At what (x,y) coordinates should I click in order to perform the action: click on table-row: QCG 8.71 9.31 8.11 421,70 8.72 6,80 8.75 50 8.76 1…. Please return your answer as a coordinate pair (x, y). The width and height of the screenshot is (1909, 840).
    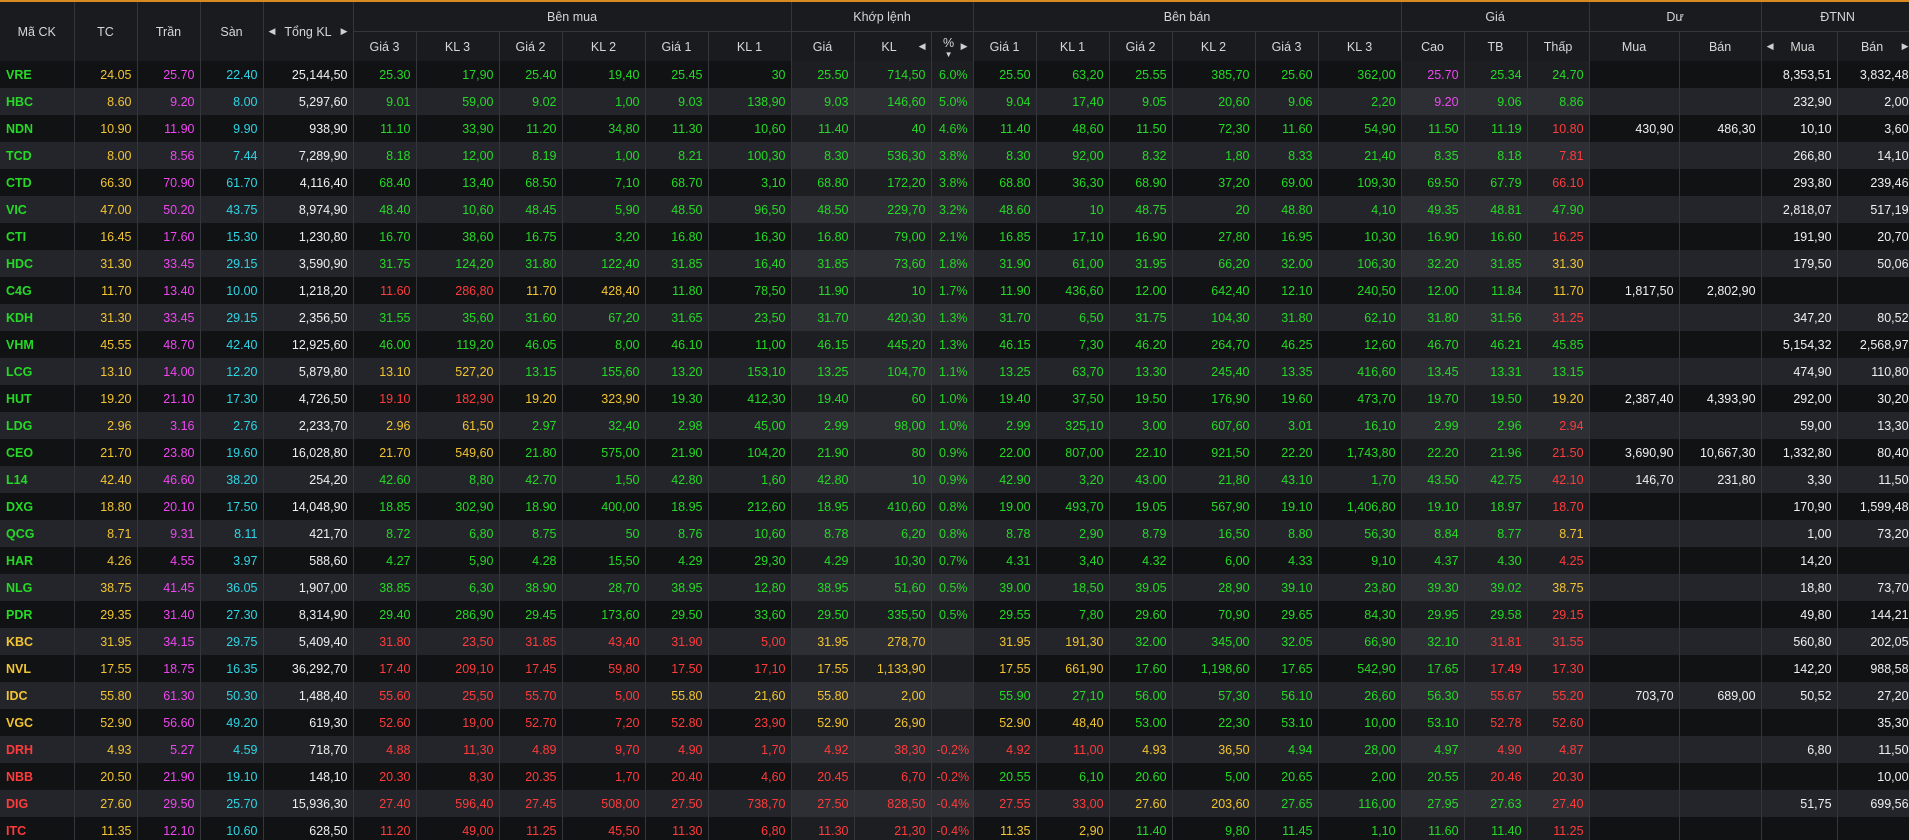
    Looking at the image, I should click on (954, 533).